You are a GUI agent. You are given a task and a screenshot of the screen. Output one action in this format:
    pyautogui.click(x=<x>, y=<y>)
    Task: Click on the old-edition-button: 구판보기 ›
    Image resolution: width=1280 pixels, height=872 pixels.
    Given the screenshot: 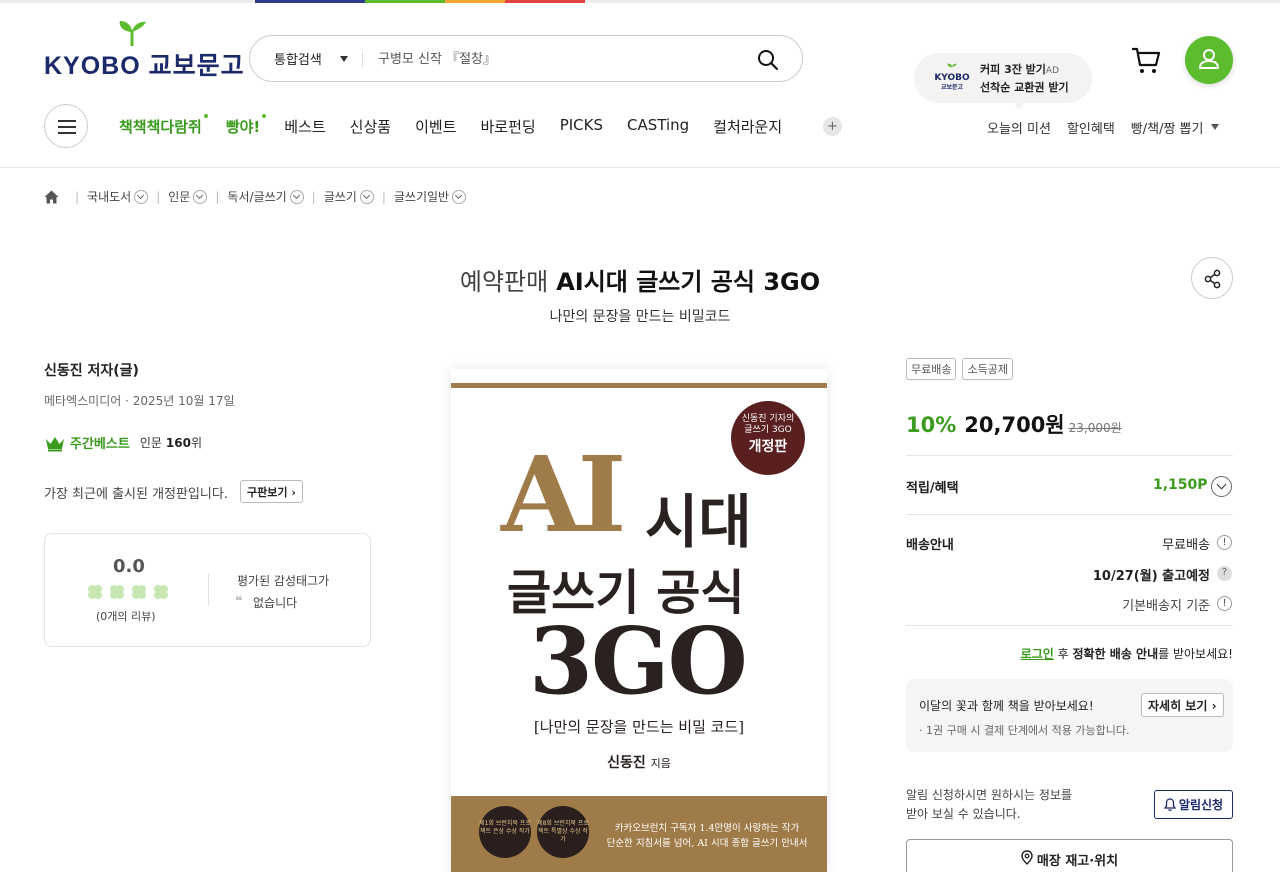 What is the action you would take?
    pyautogui.click(x=271, y=491)
    